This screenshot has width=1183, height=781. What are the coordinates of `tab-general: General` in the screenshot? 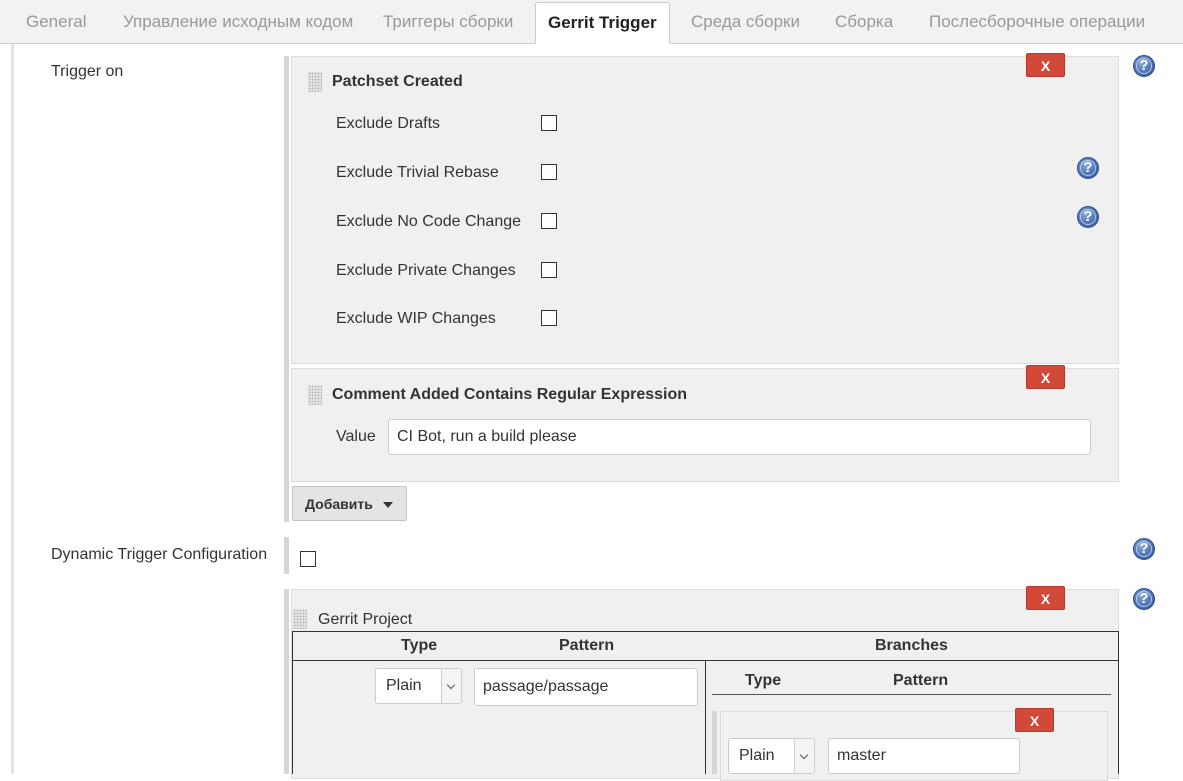 It's located at (56, 21).